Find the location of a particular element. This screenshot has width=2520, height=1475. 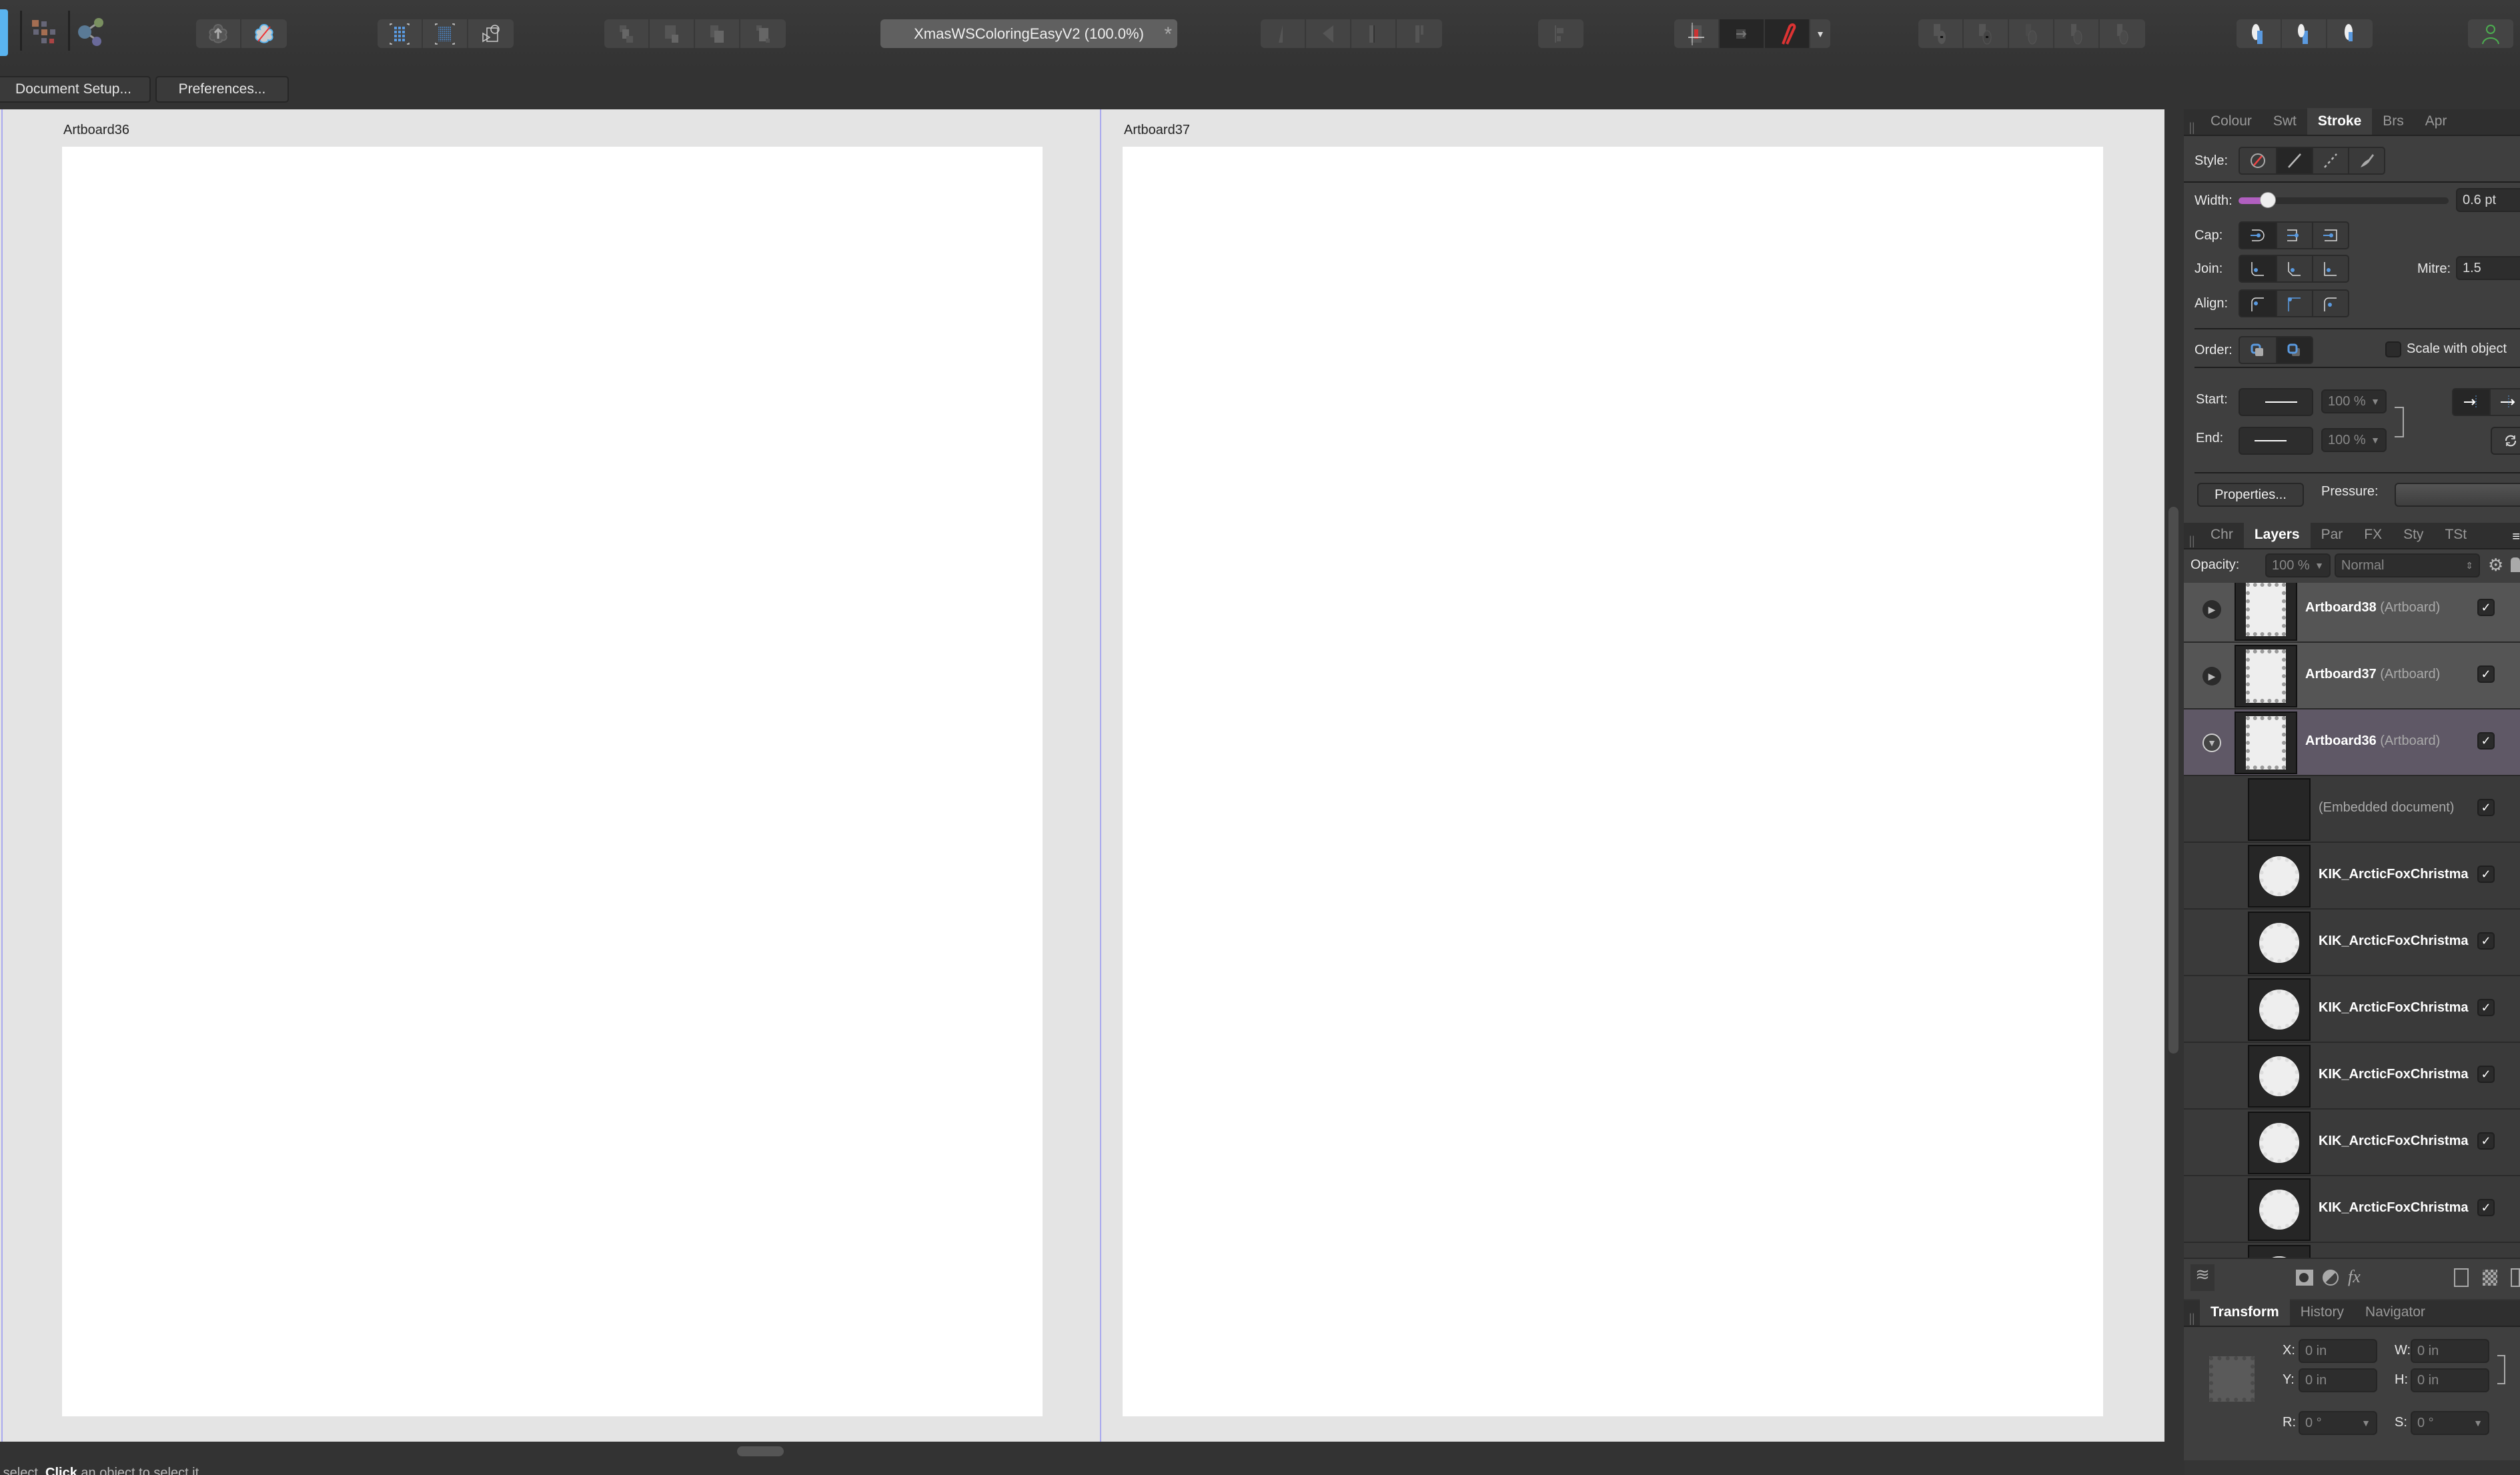

tab-text-styles: TSt is located at coordinates (2455, 534).